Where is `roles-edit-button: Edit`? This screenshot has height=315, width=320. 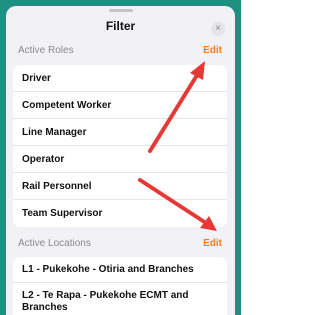
roles-edit-button: Edit is located at coordinates (212, 50).